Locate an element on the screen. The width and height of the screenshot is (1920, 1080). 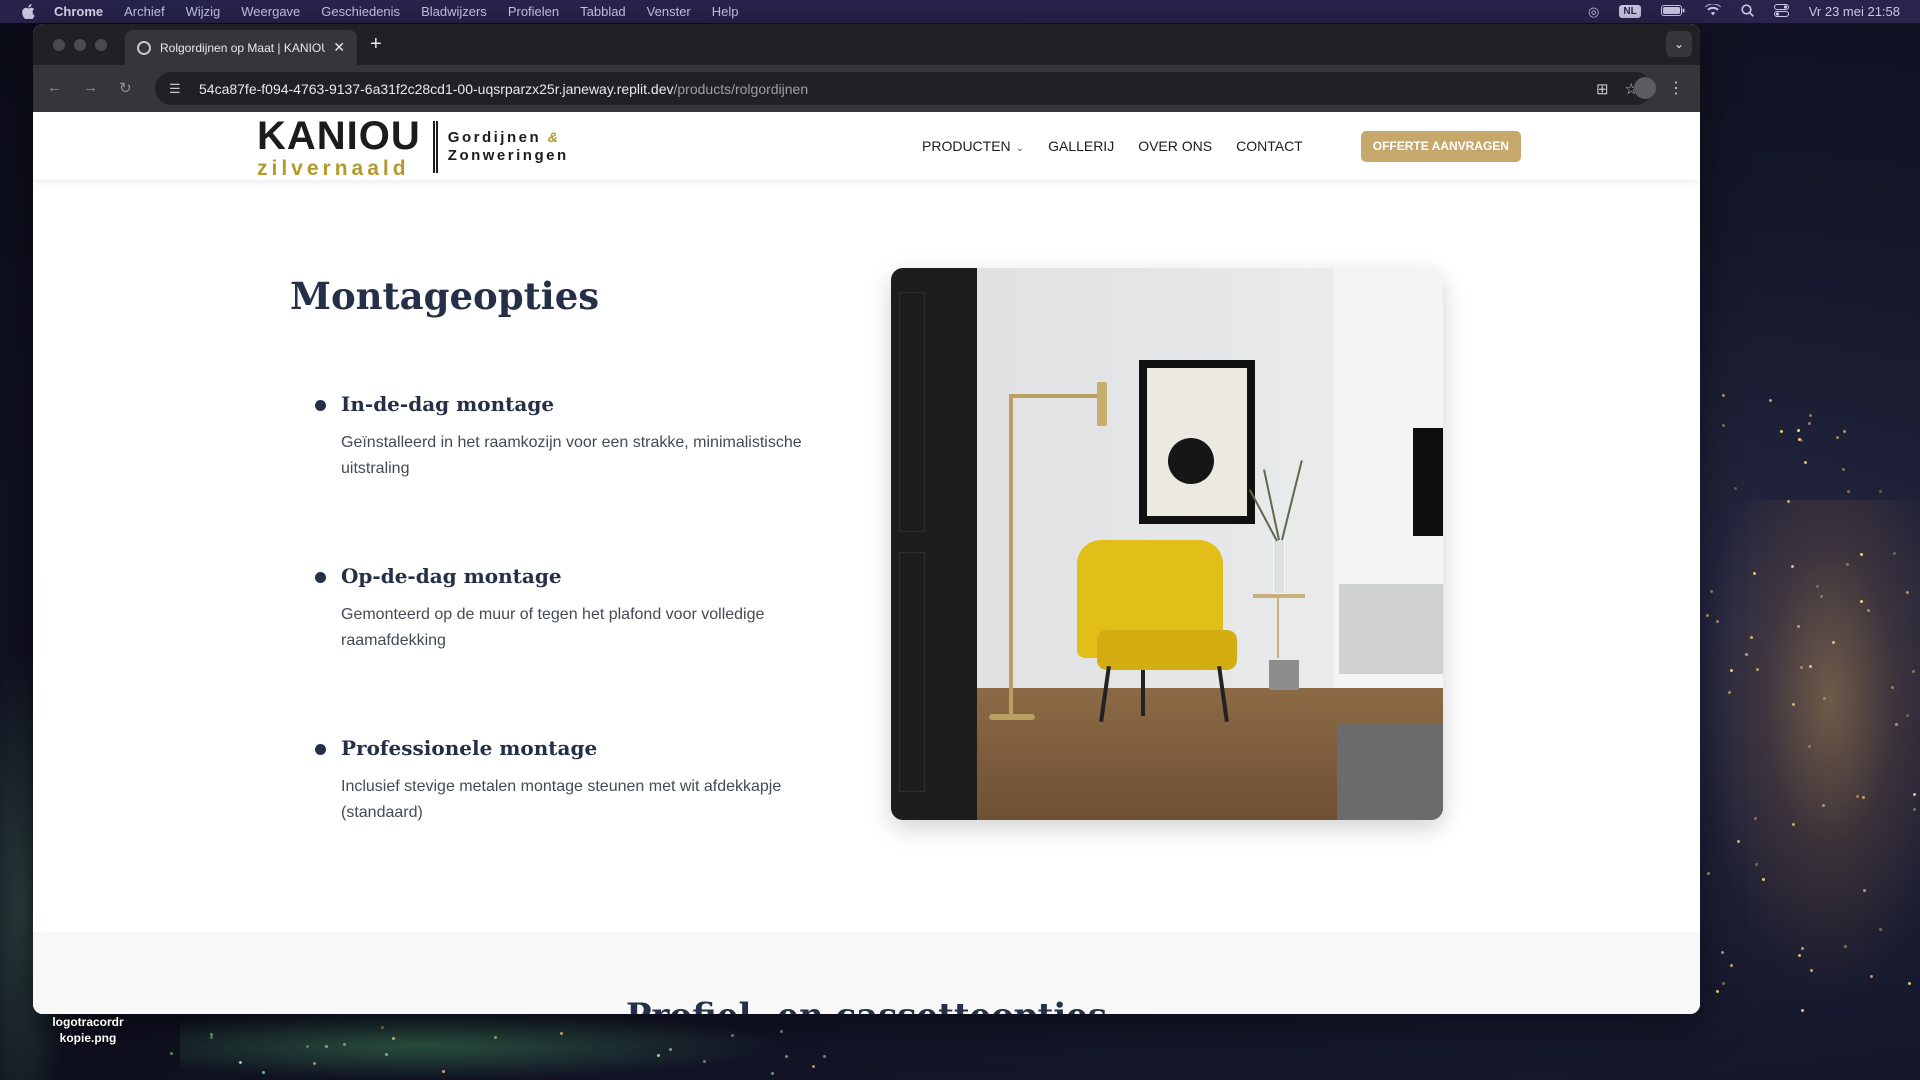
nav-gallery: GALLERIJ is located at coordinates (1081, 146).